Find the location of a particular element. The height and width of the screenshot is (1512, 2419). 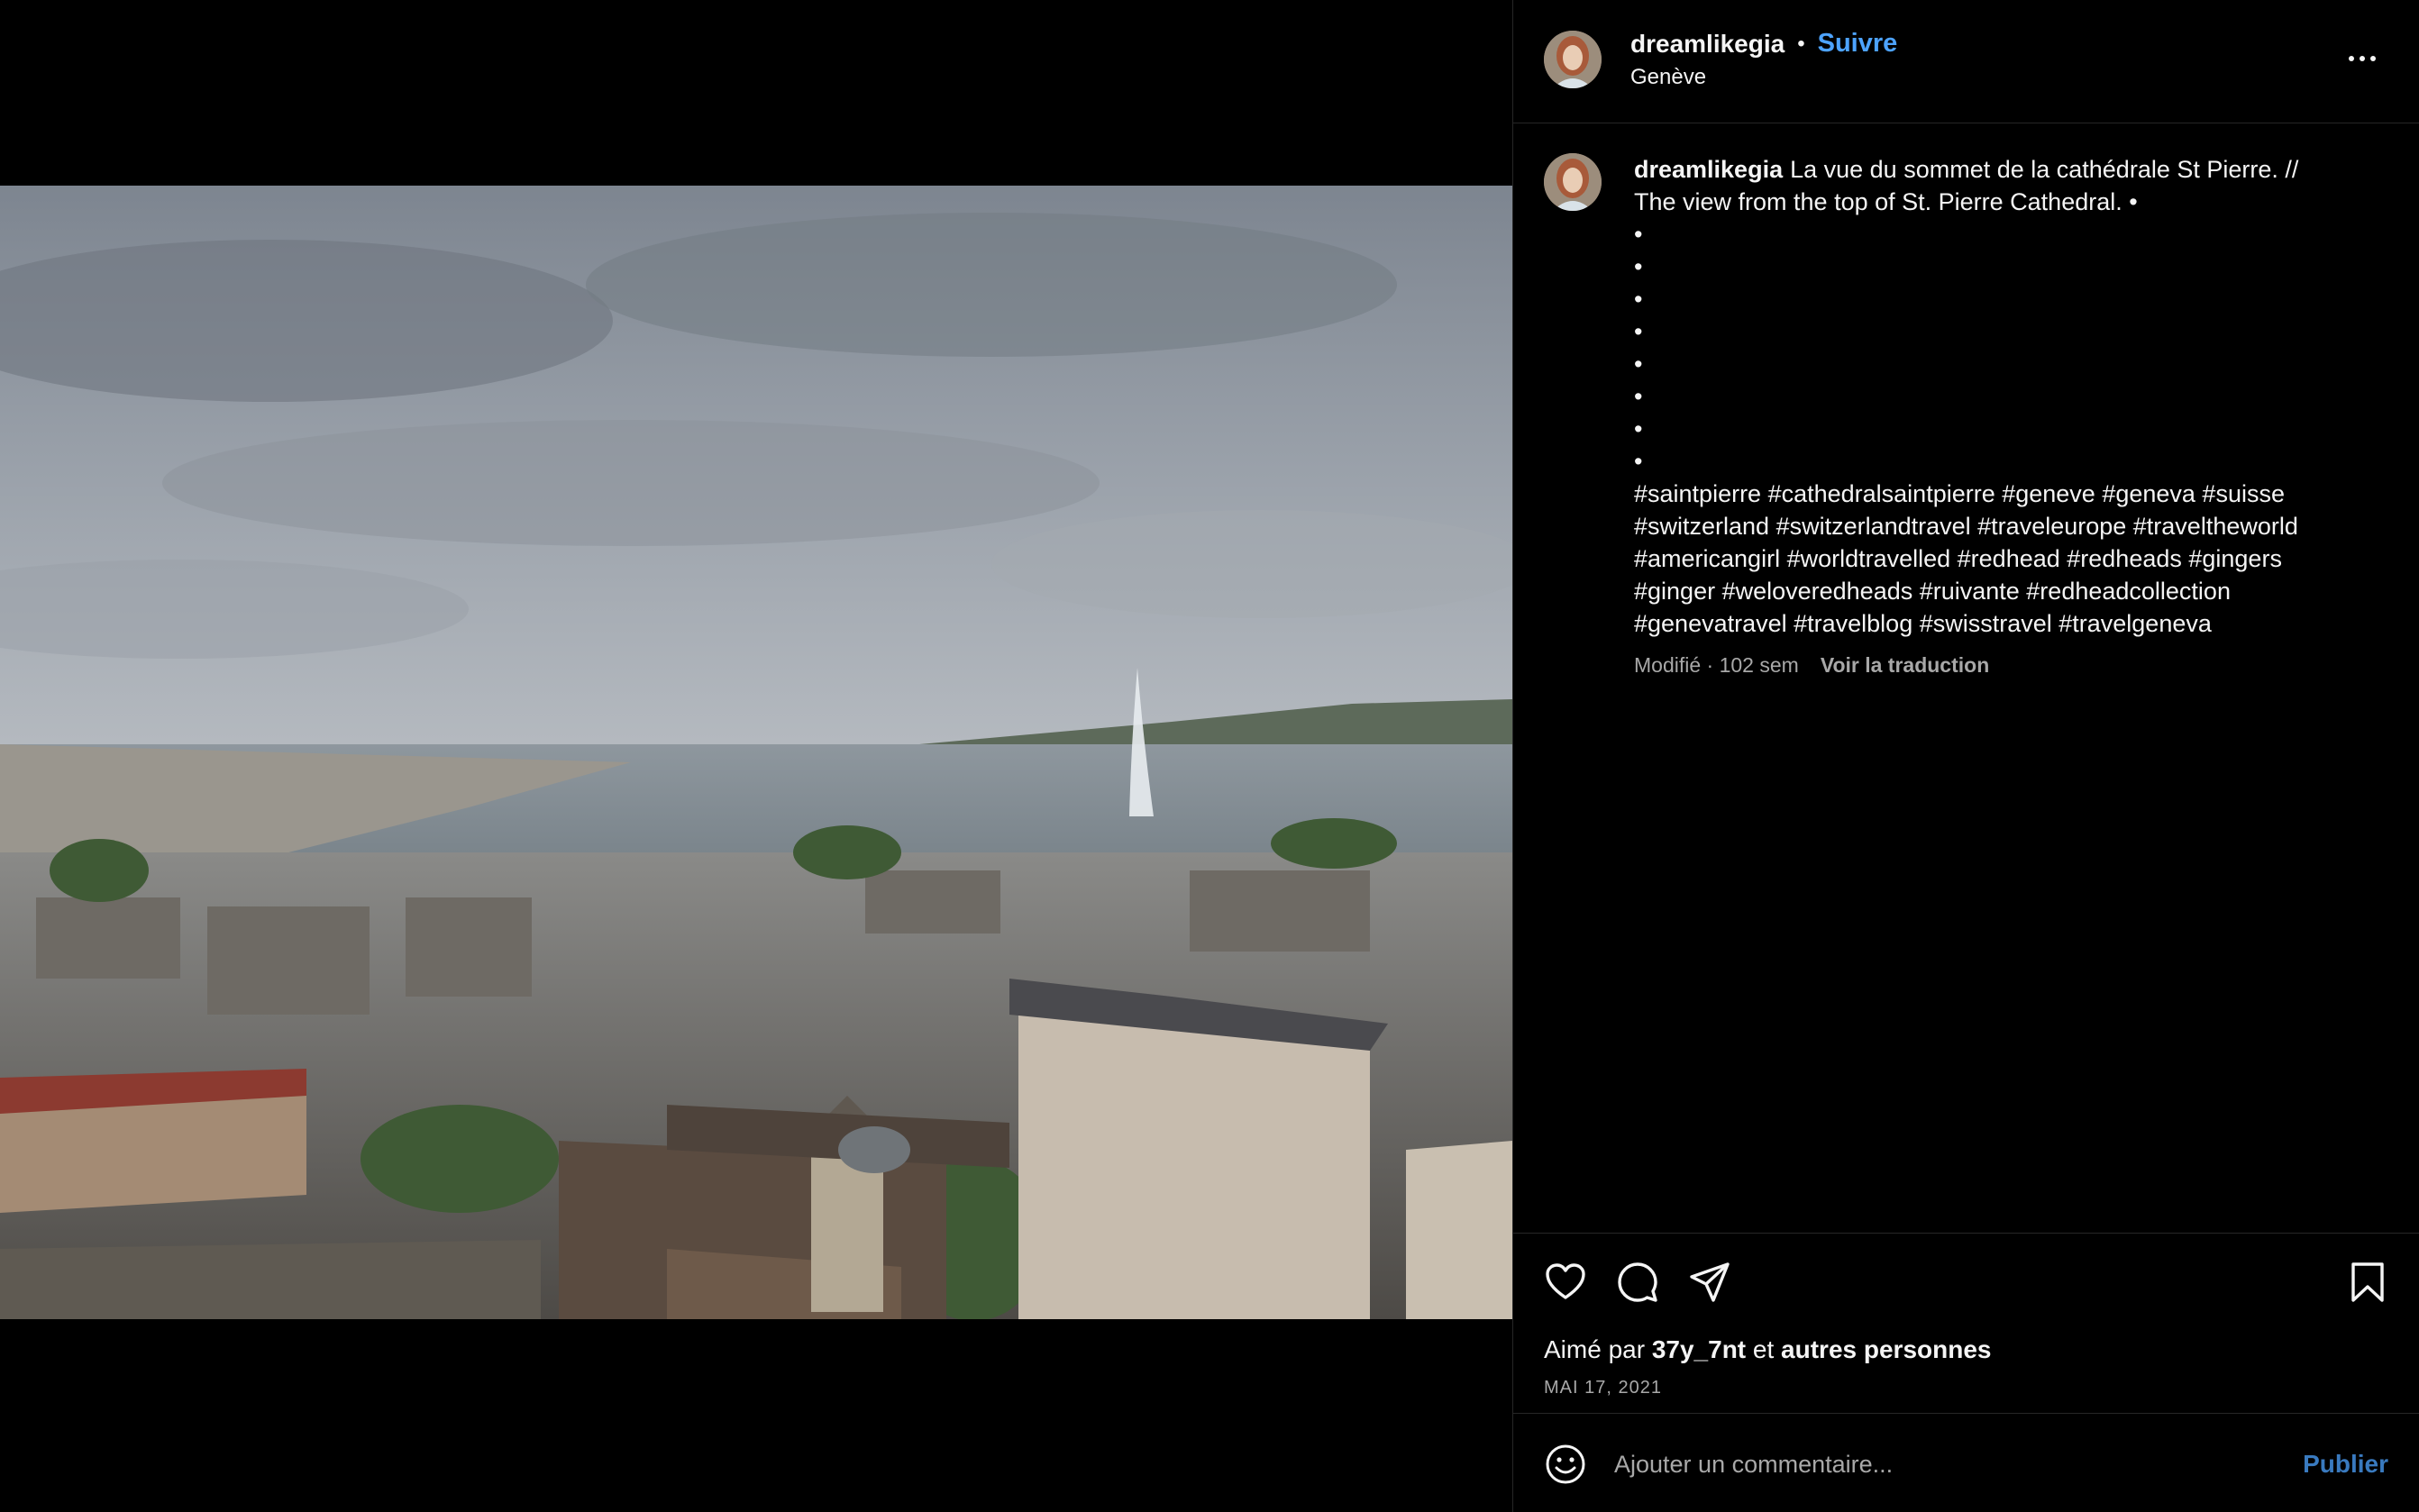

likes-summary: Aimé par 37y_7nt et autres personnes is located at coordinates (1768, 1349).